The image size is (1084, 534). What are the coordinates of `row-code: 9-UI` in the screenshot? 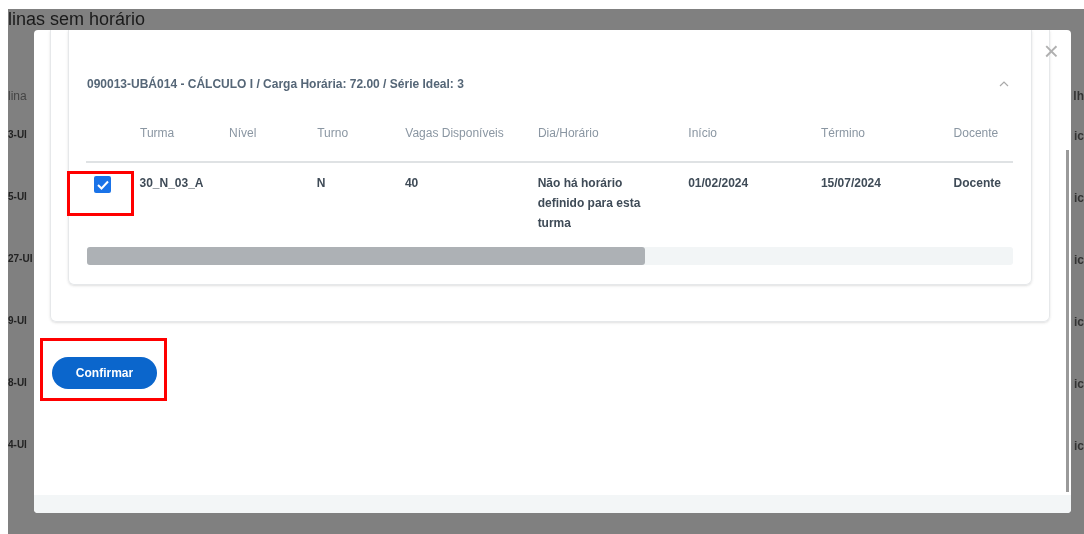 It's located at (17, 321).